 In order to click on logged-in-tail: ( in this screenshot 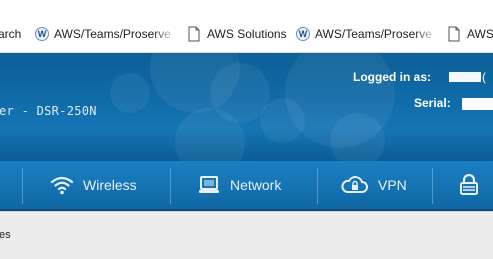, I will do `click(484, 77)`.